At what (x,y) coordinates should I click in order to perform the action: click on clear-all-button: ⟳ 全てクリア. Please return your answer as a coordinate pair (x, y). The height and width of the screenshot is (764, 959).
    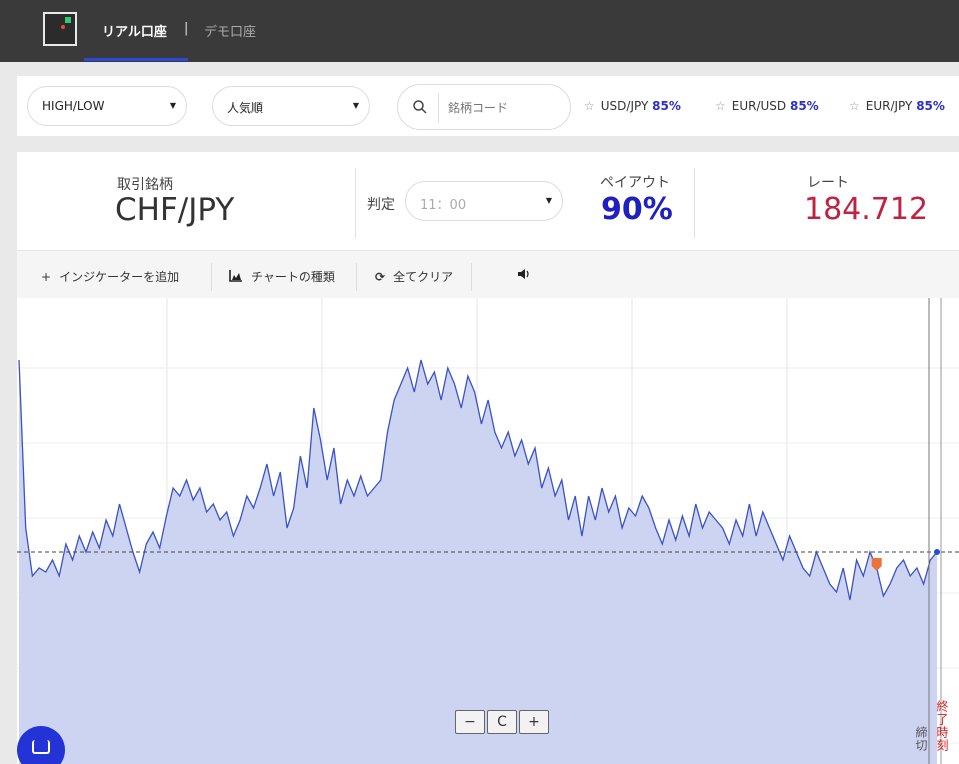
    Looking at the image, I should click on (414, 276).